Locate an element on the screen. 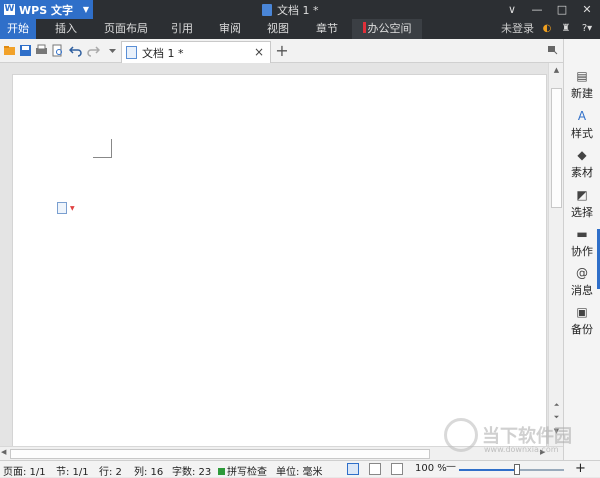 Image resolution: width=600 pixels, height=478 pixels. backup-icon: ▣ is located at coordinates (582, 312).